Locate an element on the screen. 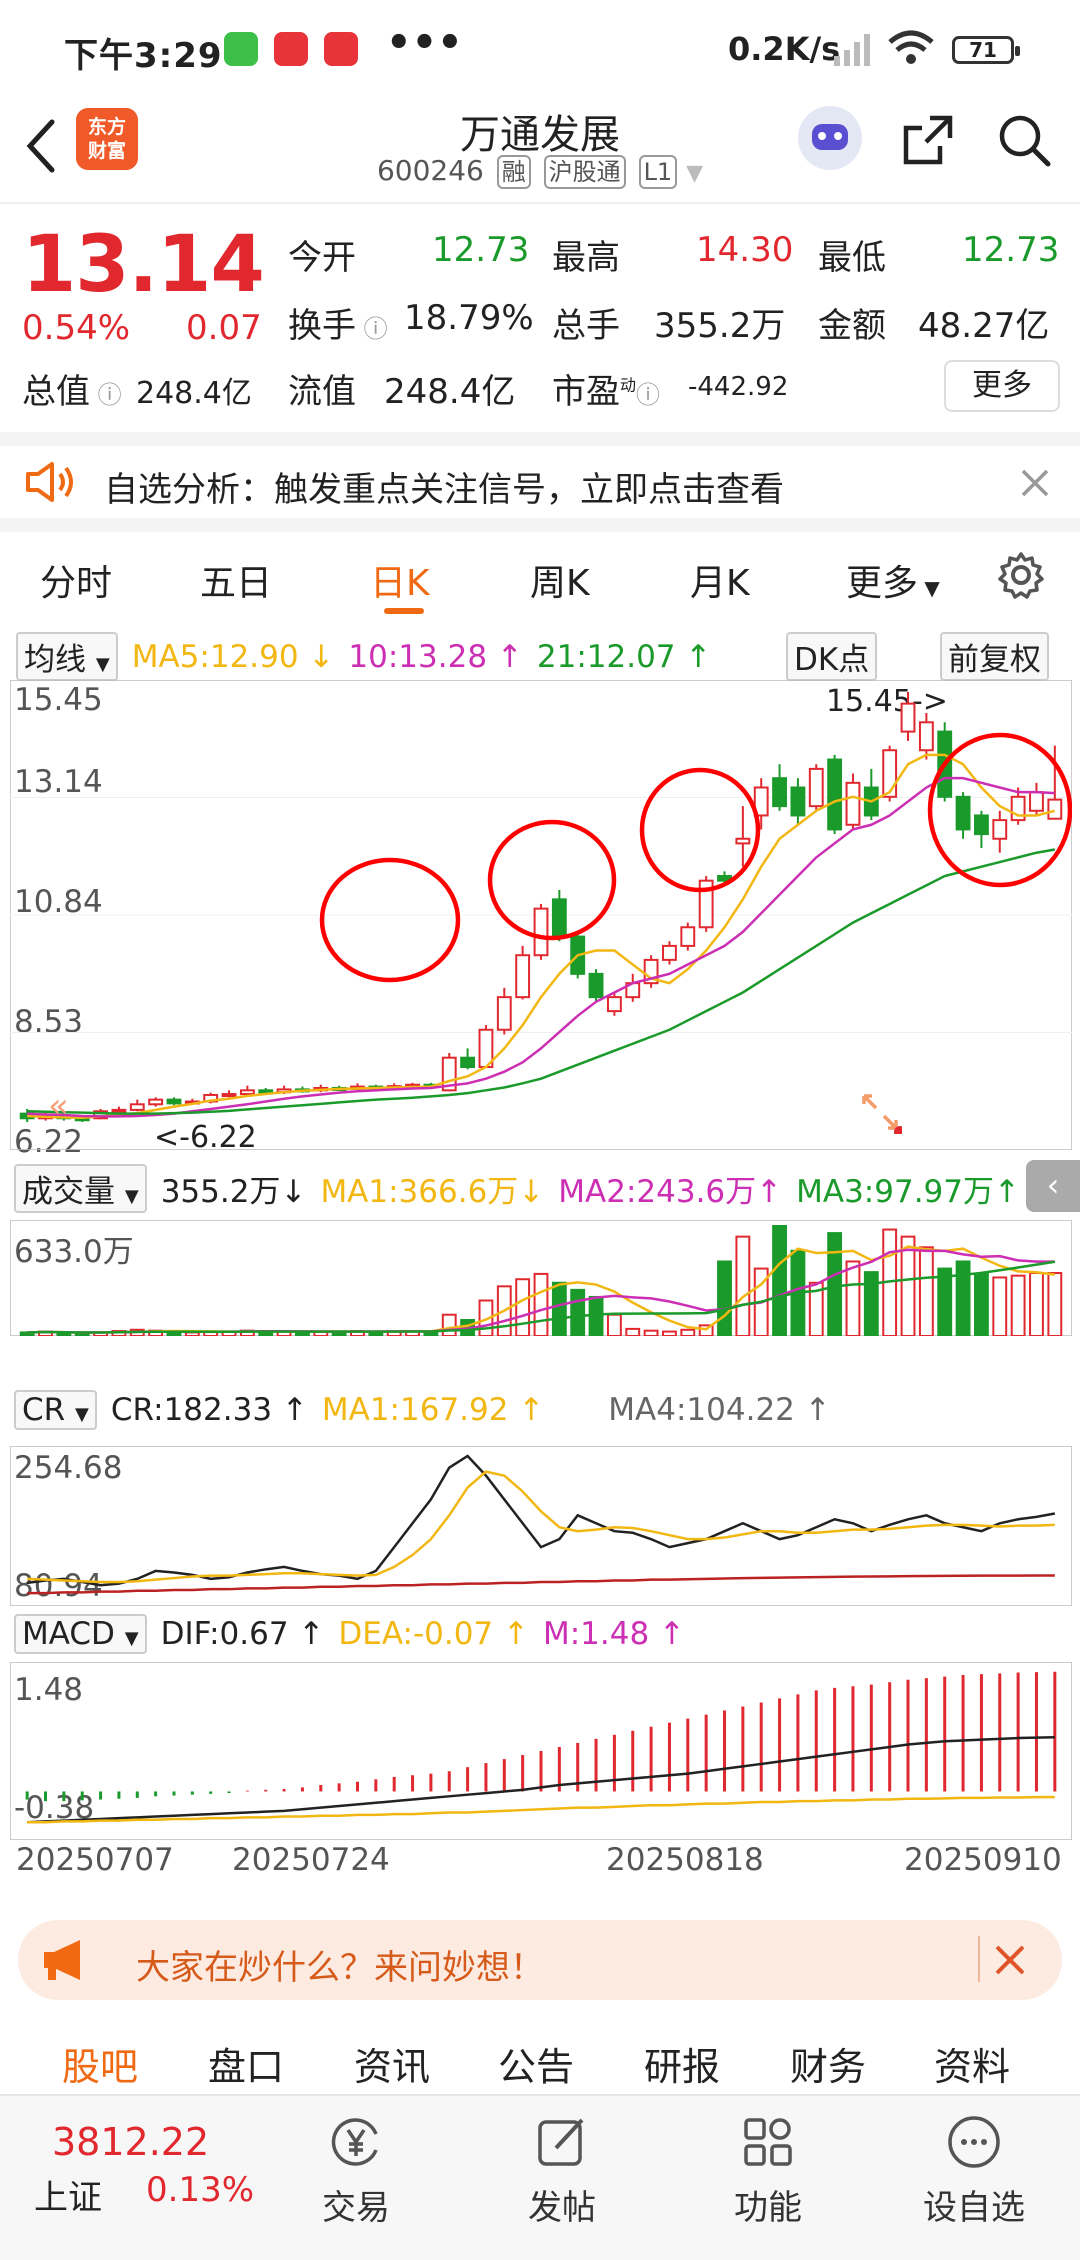 The height and width of the screenshot is (2260, 1080). tab-intraday: 分时 is located at coordinates (76, 580).